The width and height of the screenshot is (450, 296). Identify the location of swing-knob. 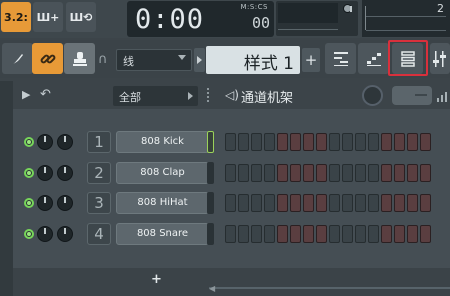
(372, 95).